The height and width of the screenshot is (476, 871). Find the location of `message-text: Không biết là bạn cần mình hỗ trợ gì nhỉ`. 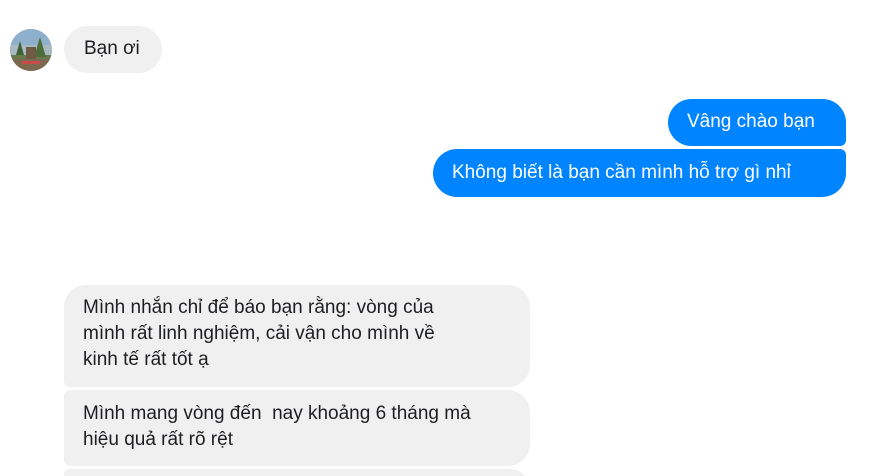

message-text: Không biết là bạn cần mình hỗ trợ gì nhỉ is located at coordinates (621, 172).